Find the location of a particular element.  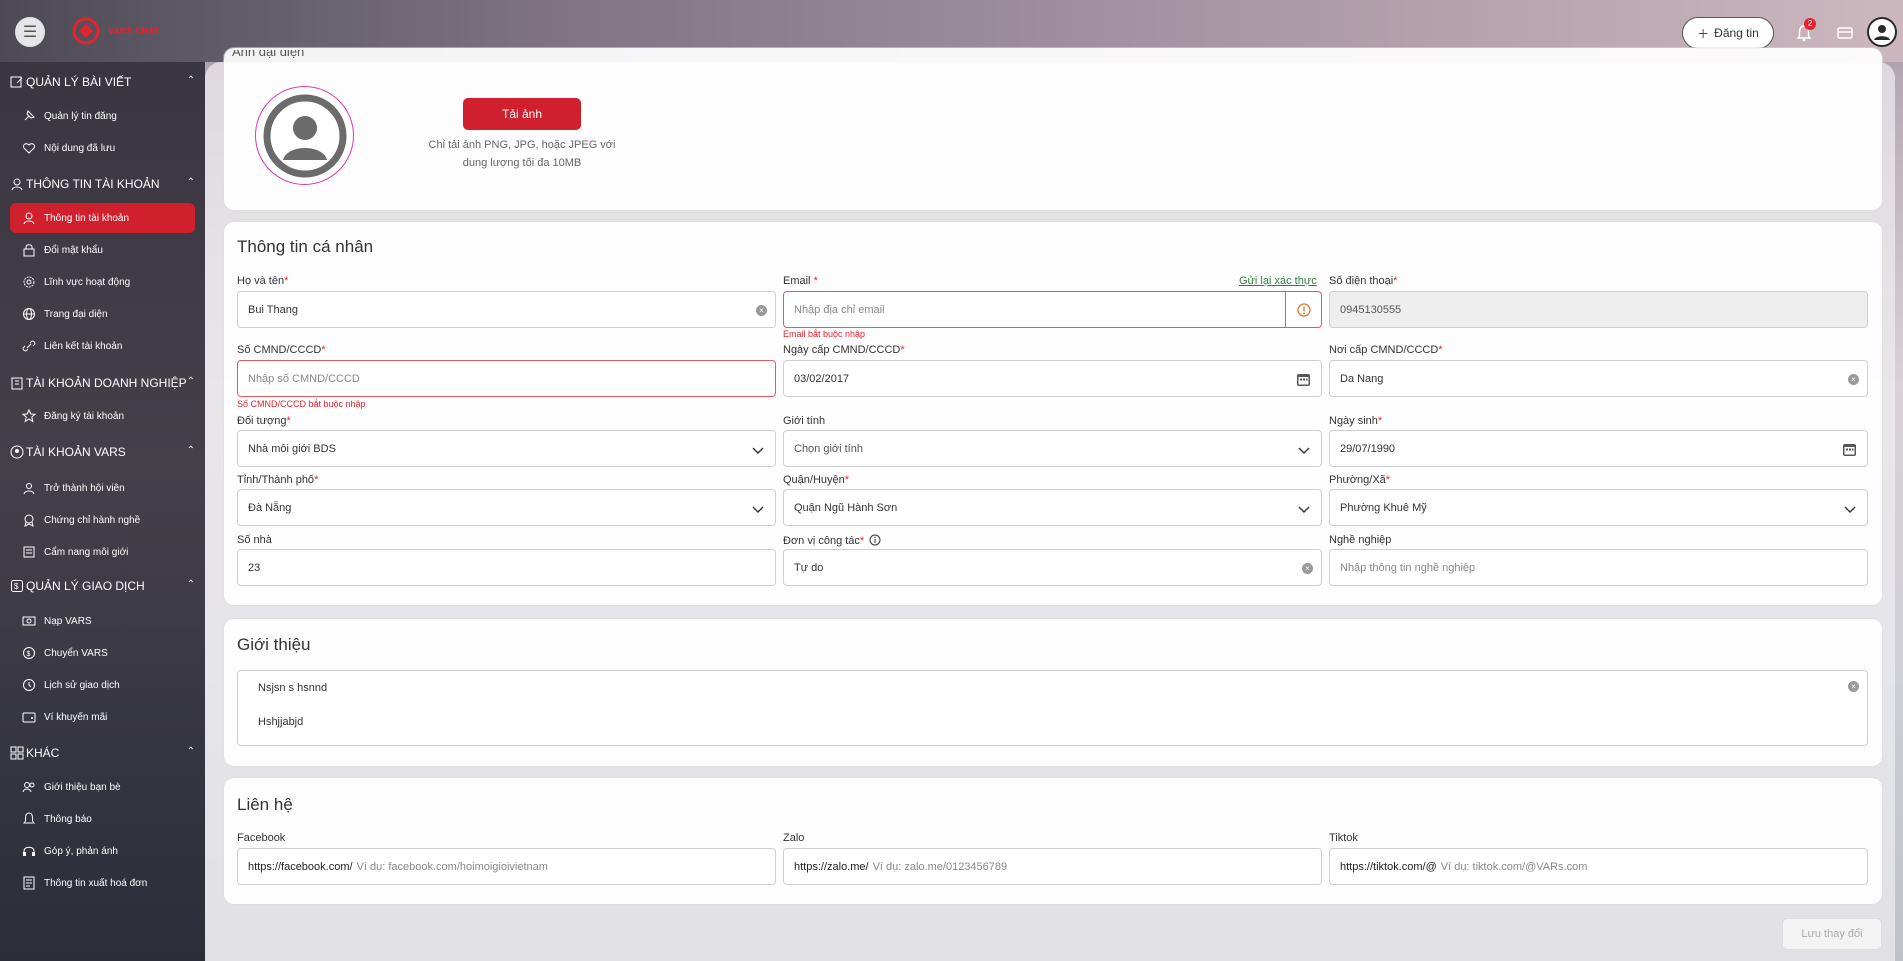

sidebar-item-label: Chứng chỉ hành nghề is located at coordinates (92, 520).